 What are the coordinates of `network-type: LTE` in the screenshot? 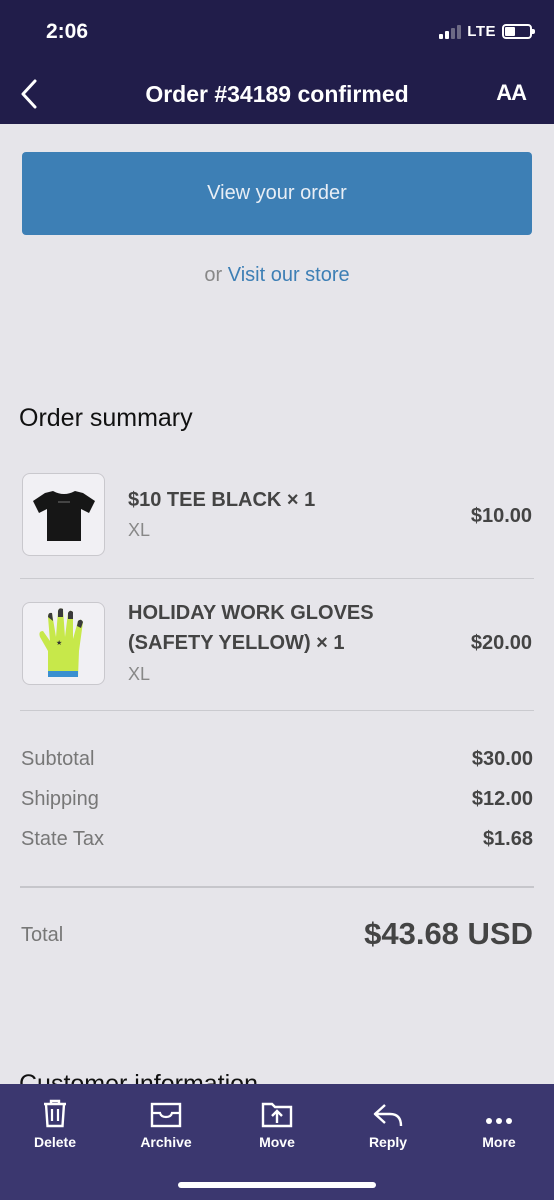 It's located at (481, 31).